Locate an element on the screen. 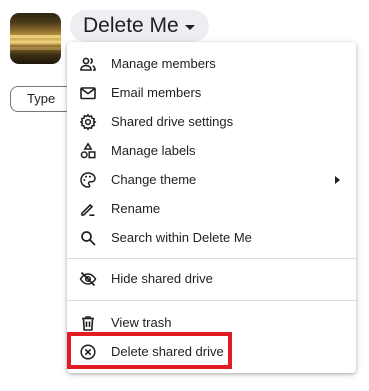 Image resolution: width=369 pixels, height=391 pixels. menu-item-label: Shared drive settings is located at coordinates (172, 121).